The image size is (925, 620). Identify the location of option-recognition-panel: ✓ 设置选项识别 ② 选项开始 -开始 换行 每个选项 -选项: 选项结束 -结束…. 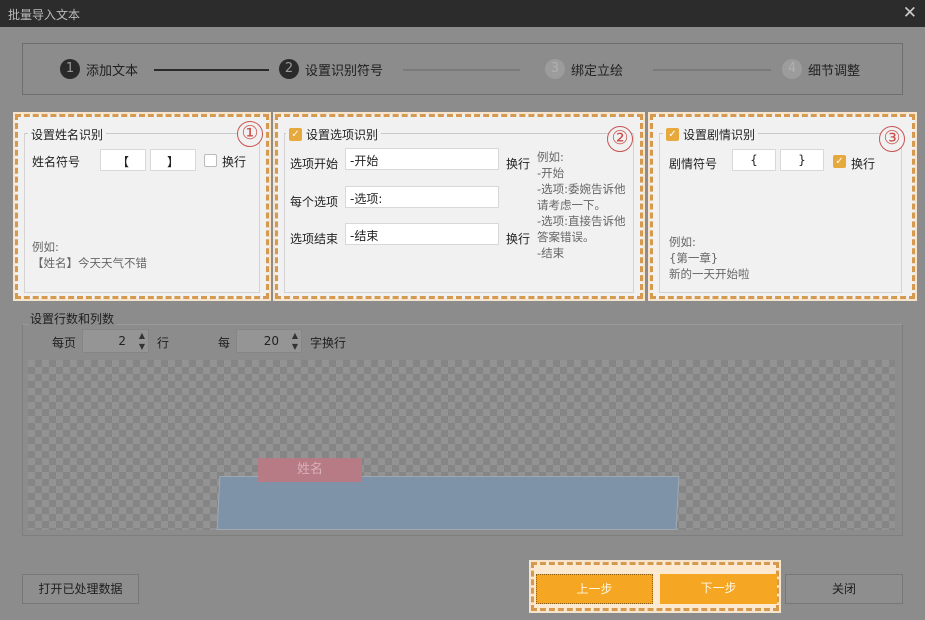
(459, 206).